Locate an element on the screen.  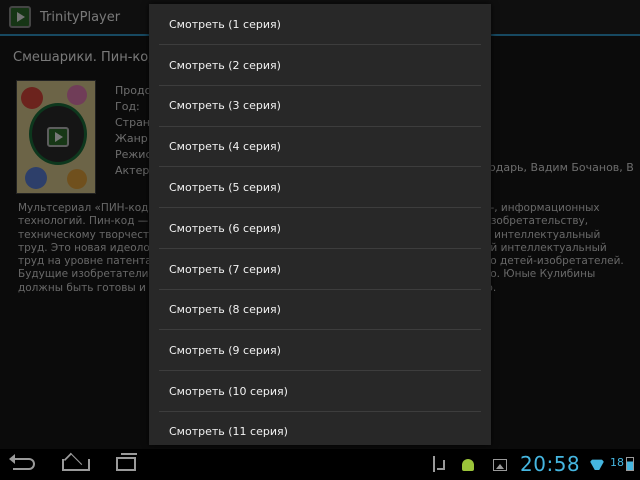
home-icon is located at coordinates (76, 463).